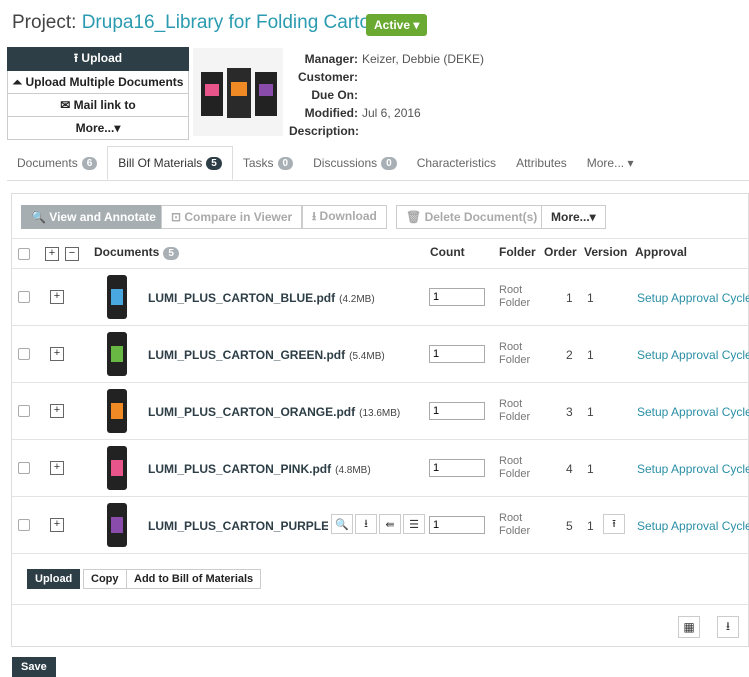  Describe the element at coordinates (98, 128) in the screenshot. I see `more-actions-button: More...▾` at that location.